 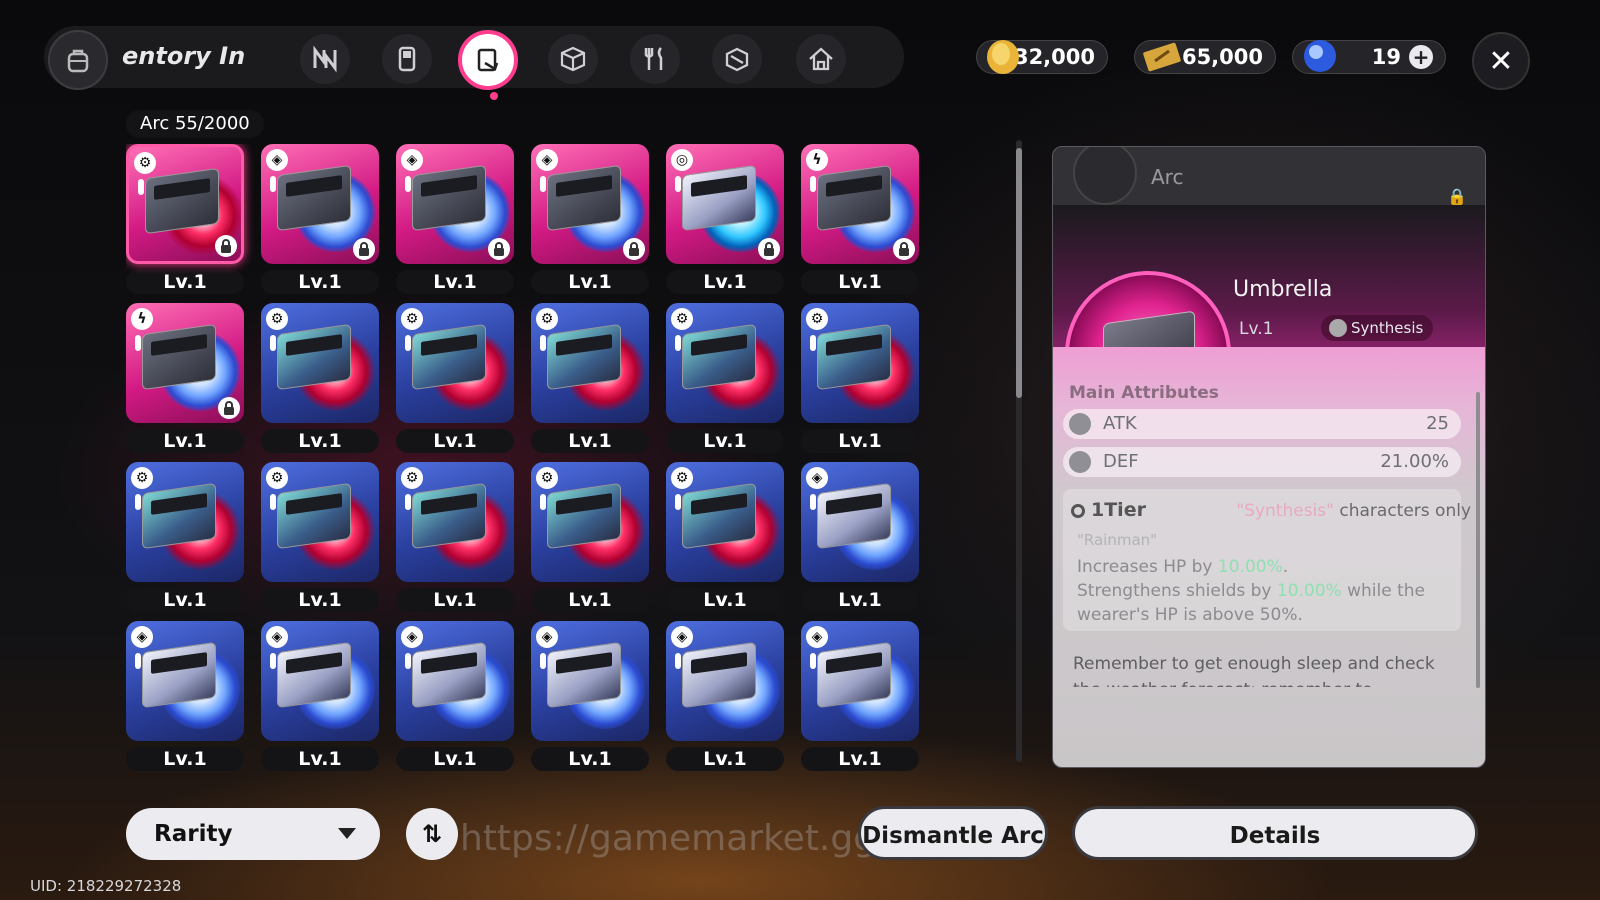 I want to click on tab-box, so click(x=737, y=59).